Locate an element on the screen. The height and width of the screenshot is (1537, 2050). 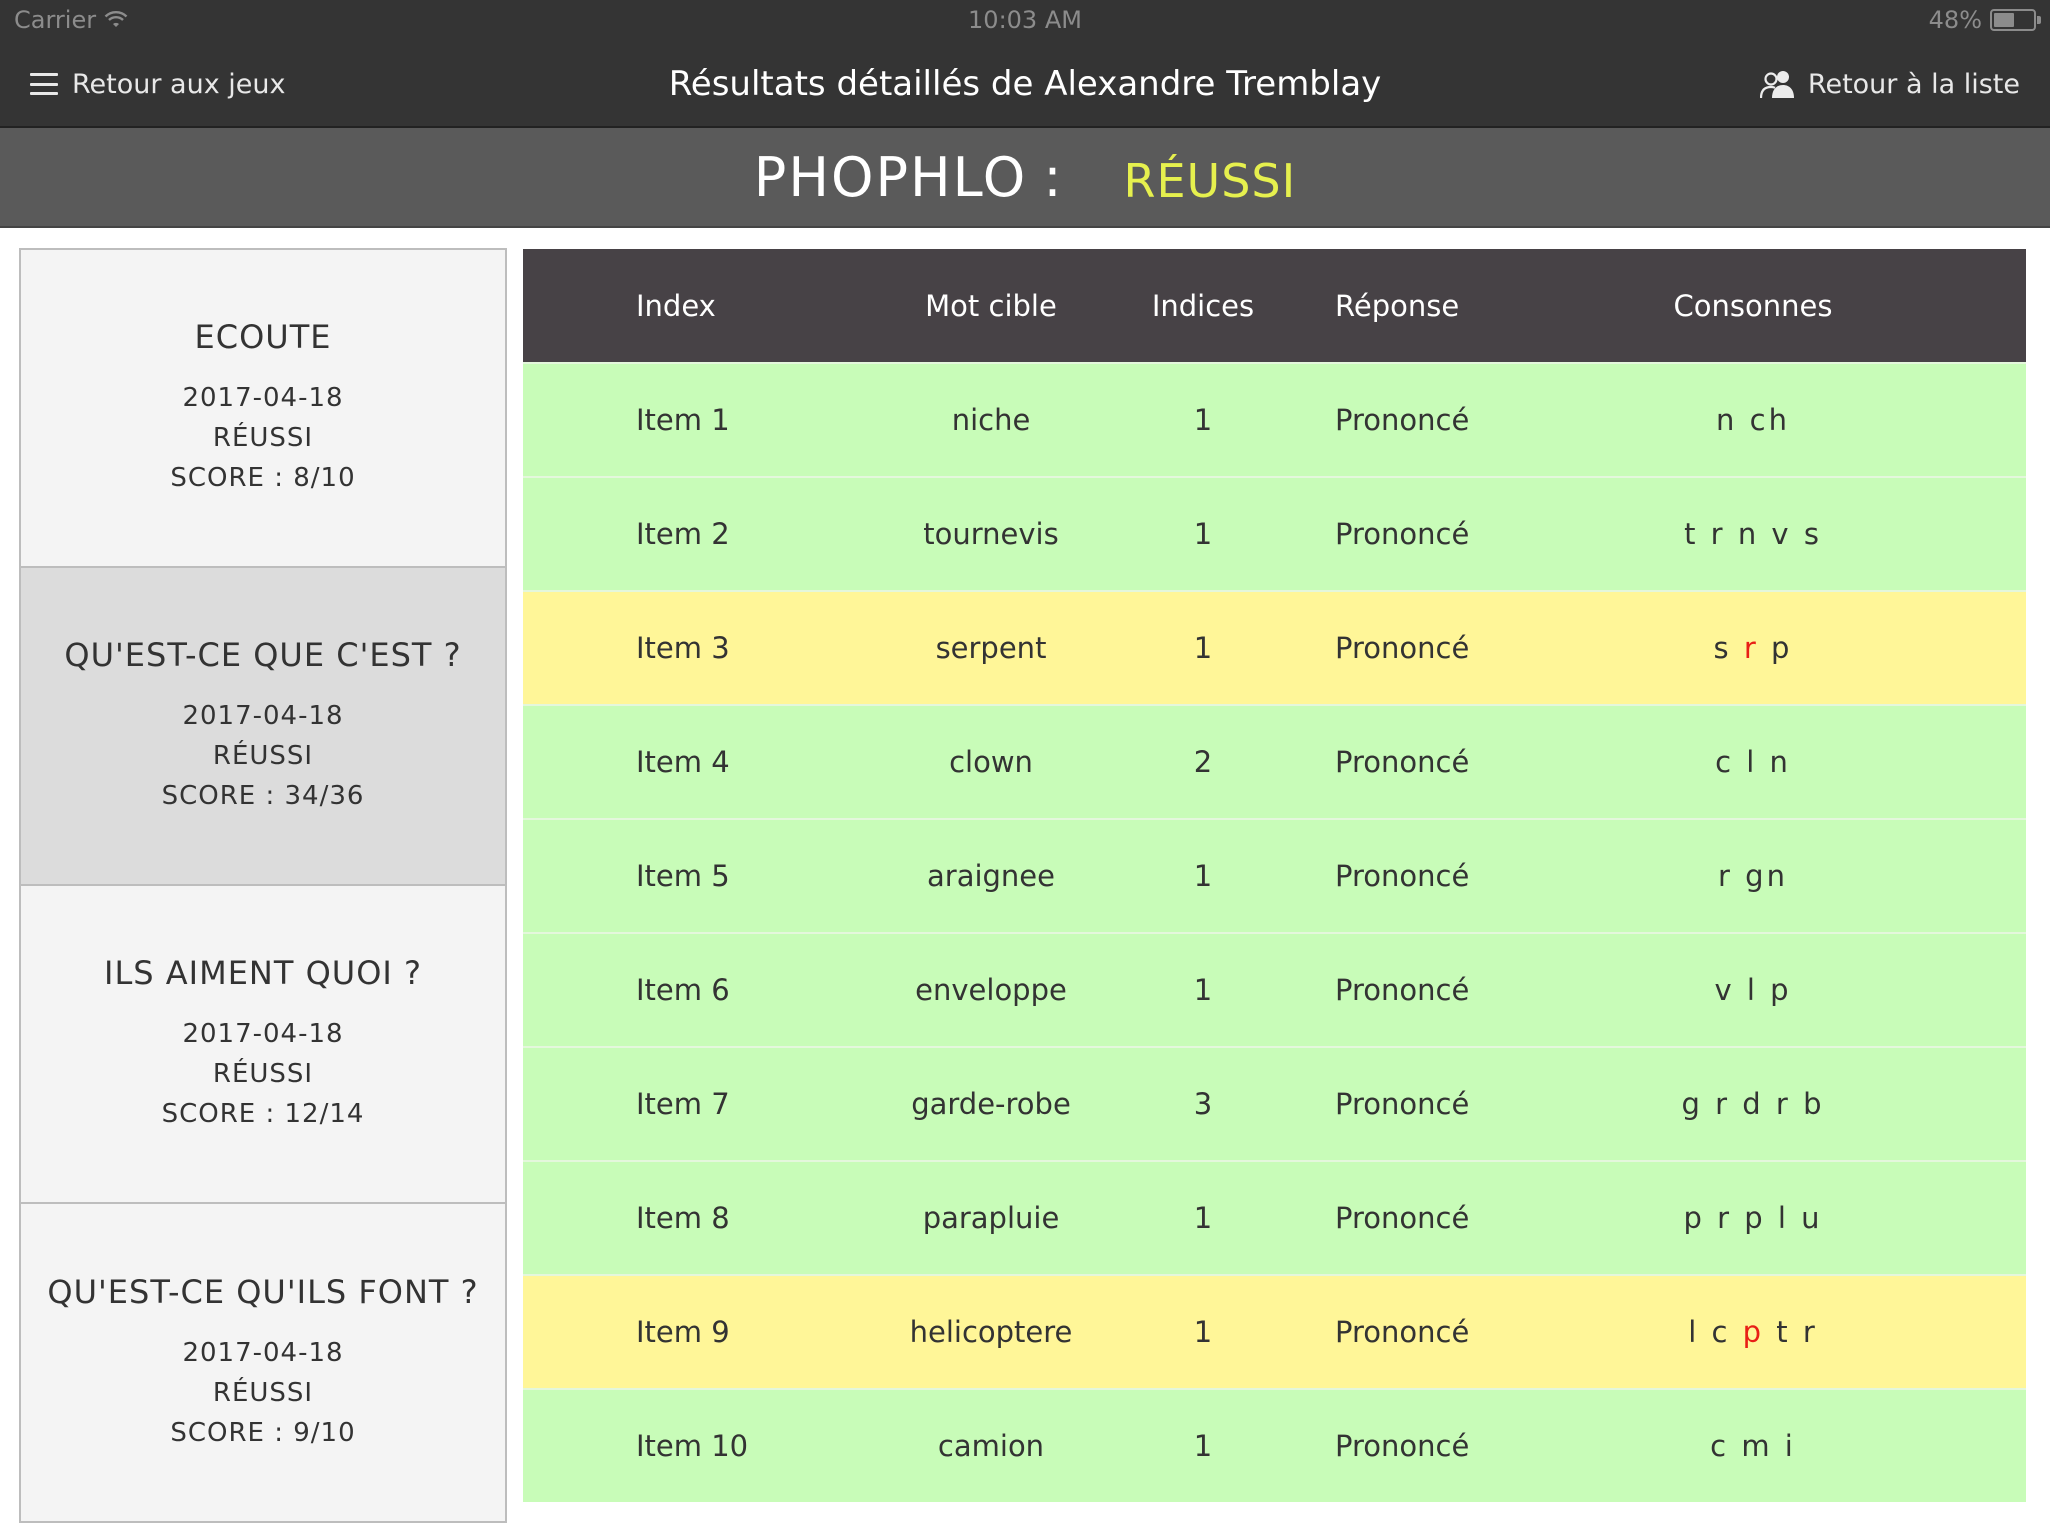
table-row: Item 3 serpent 1 Prononcé s r p is located at coordinates (1274, 647).